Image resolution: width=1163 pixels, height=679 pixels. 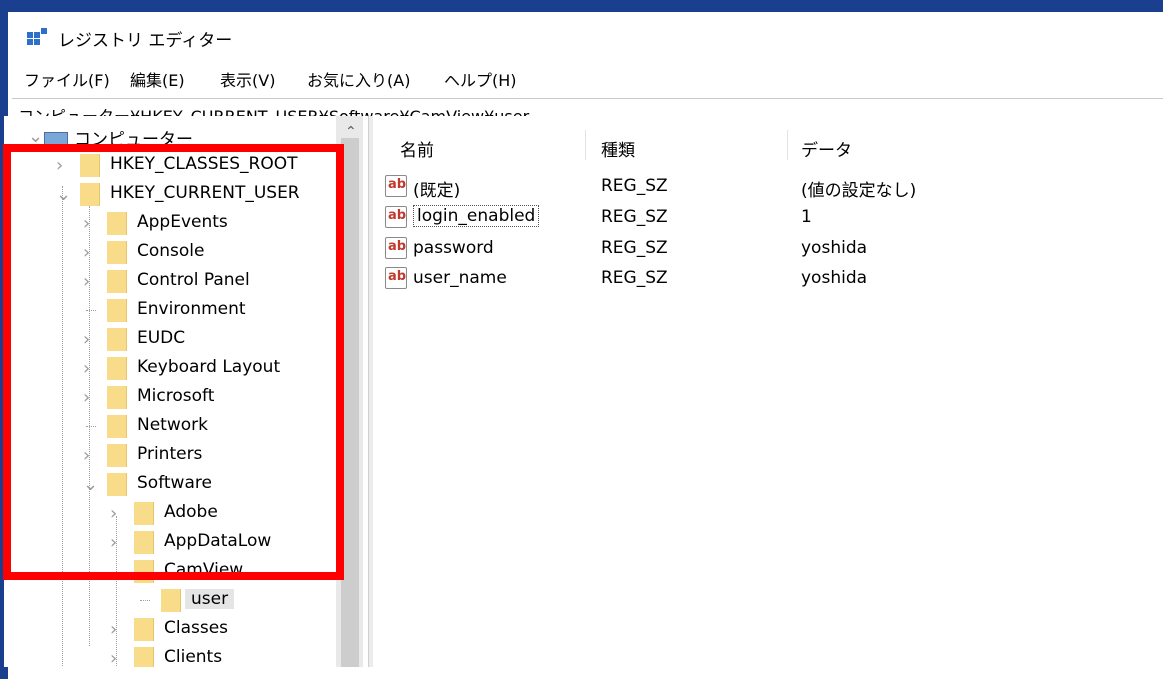 I want to click on tree-scrollbar-thumb, so click(x=350, y=402).